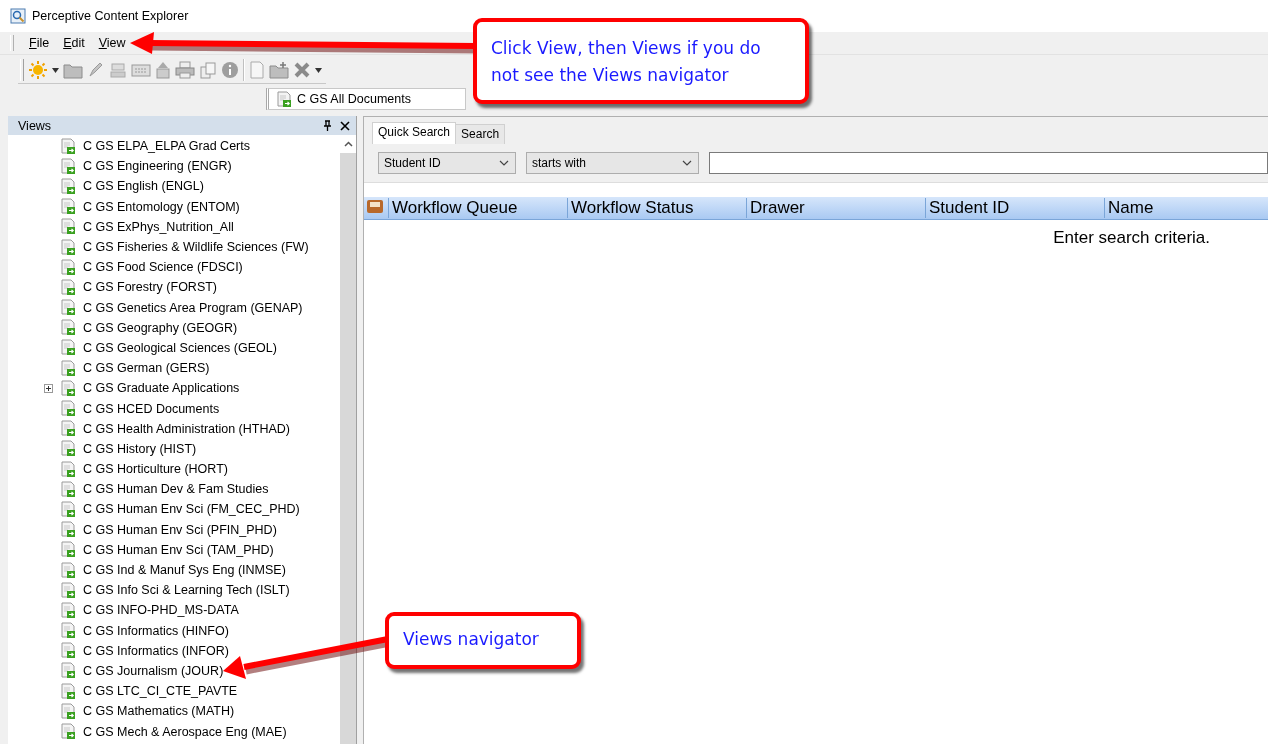 This screenshot has height=744, width=1268. Describe the element at coordinates (151, 408) in the screenshot. I see `tree-item: C GS HCED Documents` at that location.